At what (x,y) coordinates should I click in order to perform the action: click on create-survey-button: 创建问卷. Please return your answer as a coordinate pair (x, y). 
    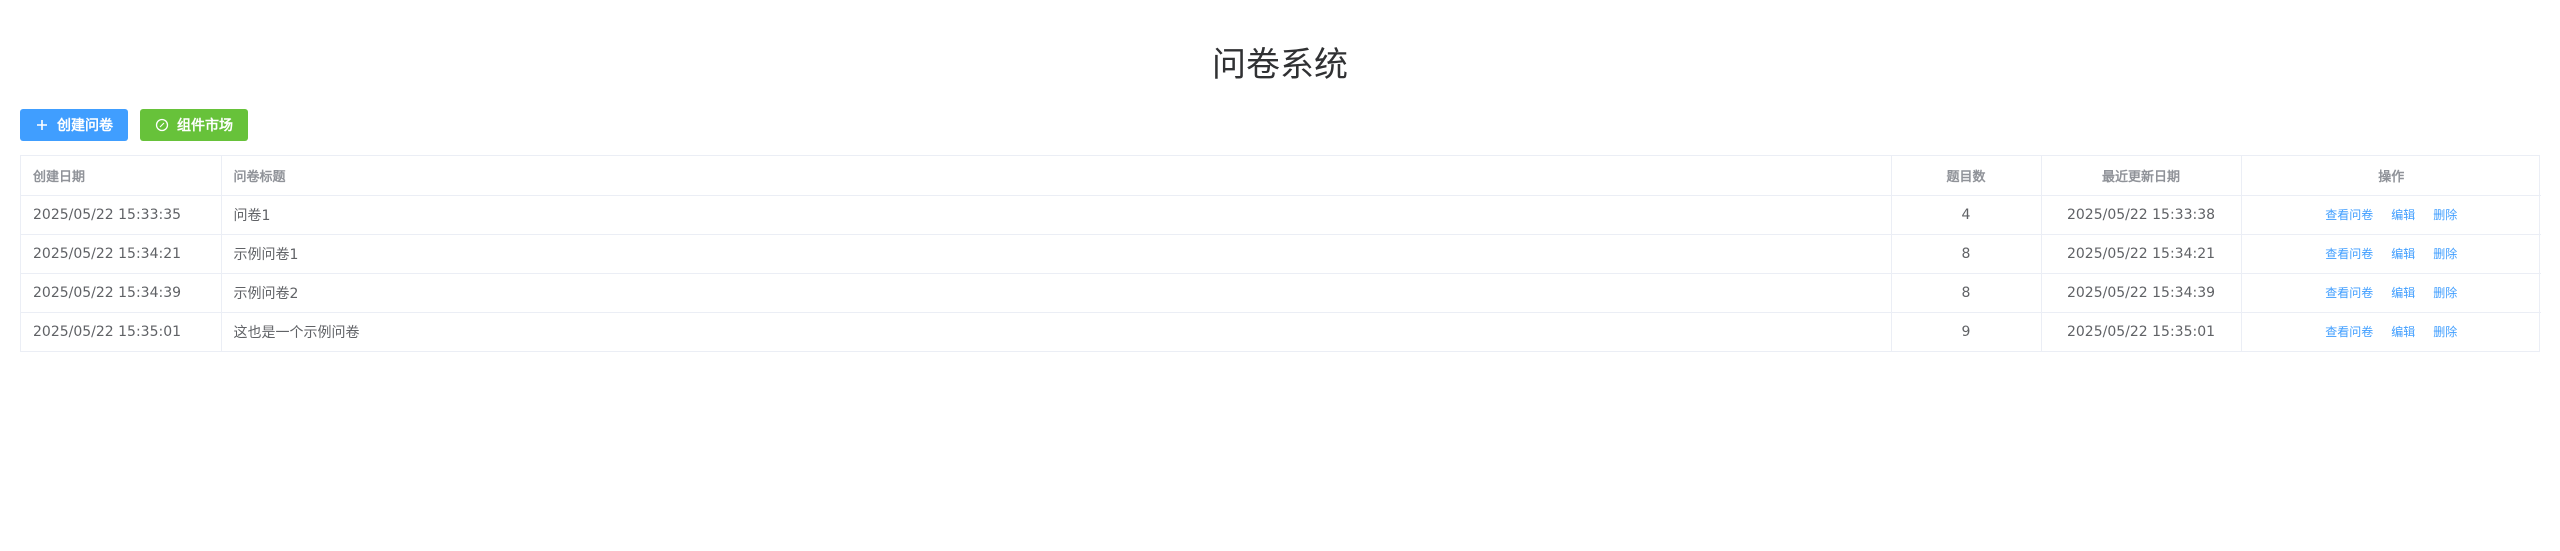
    Looking at the image, I should click on (74, 125).